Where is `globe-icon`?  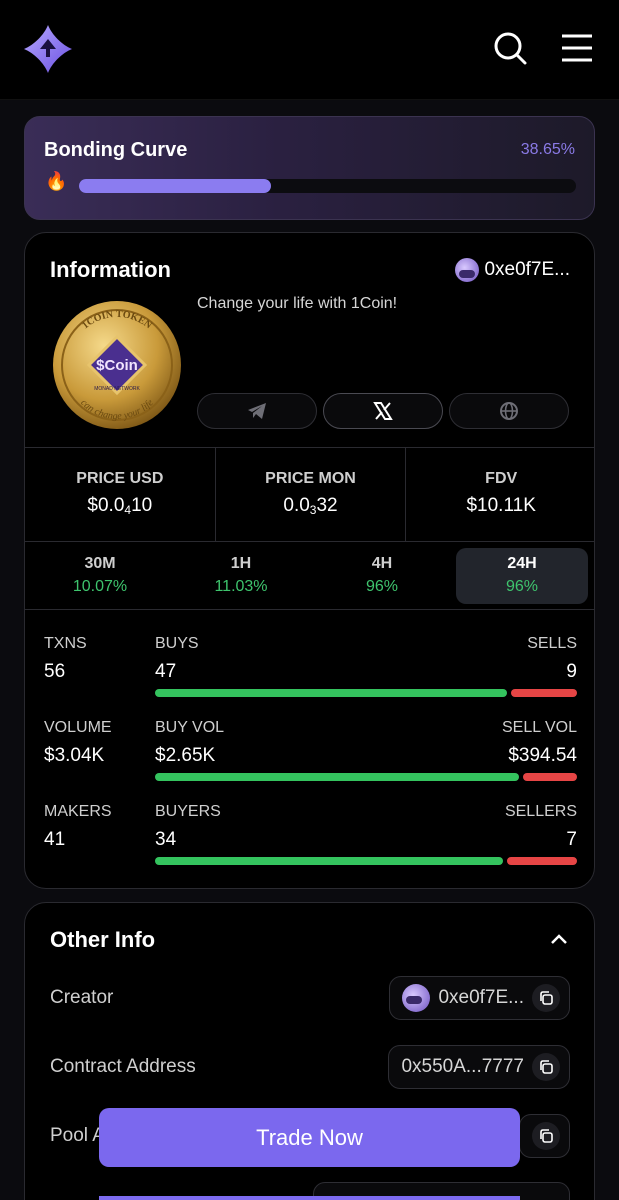 globe-icon is located at coordinates (509, 411).